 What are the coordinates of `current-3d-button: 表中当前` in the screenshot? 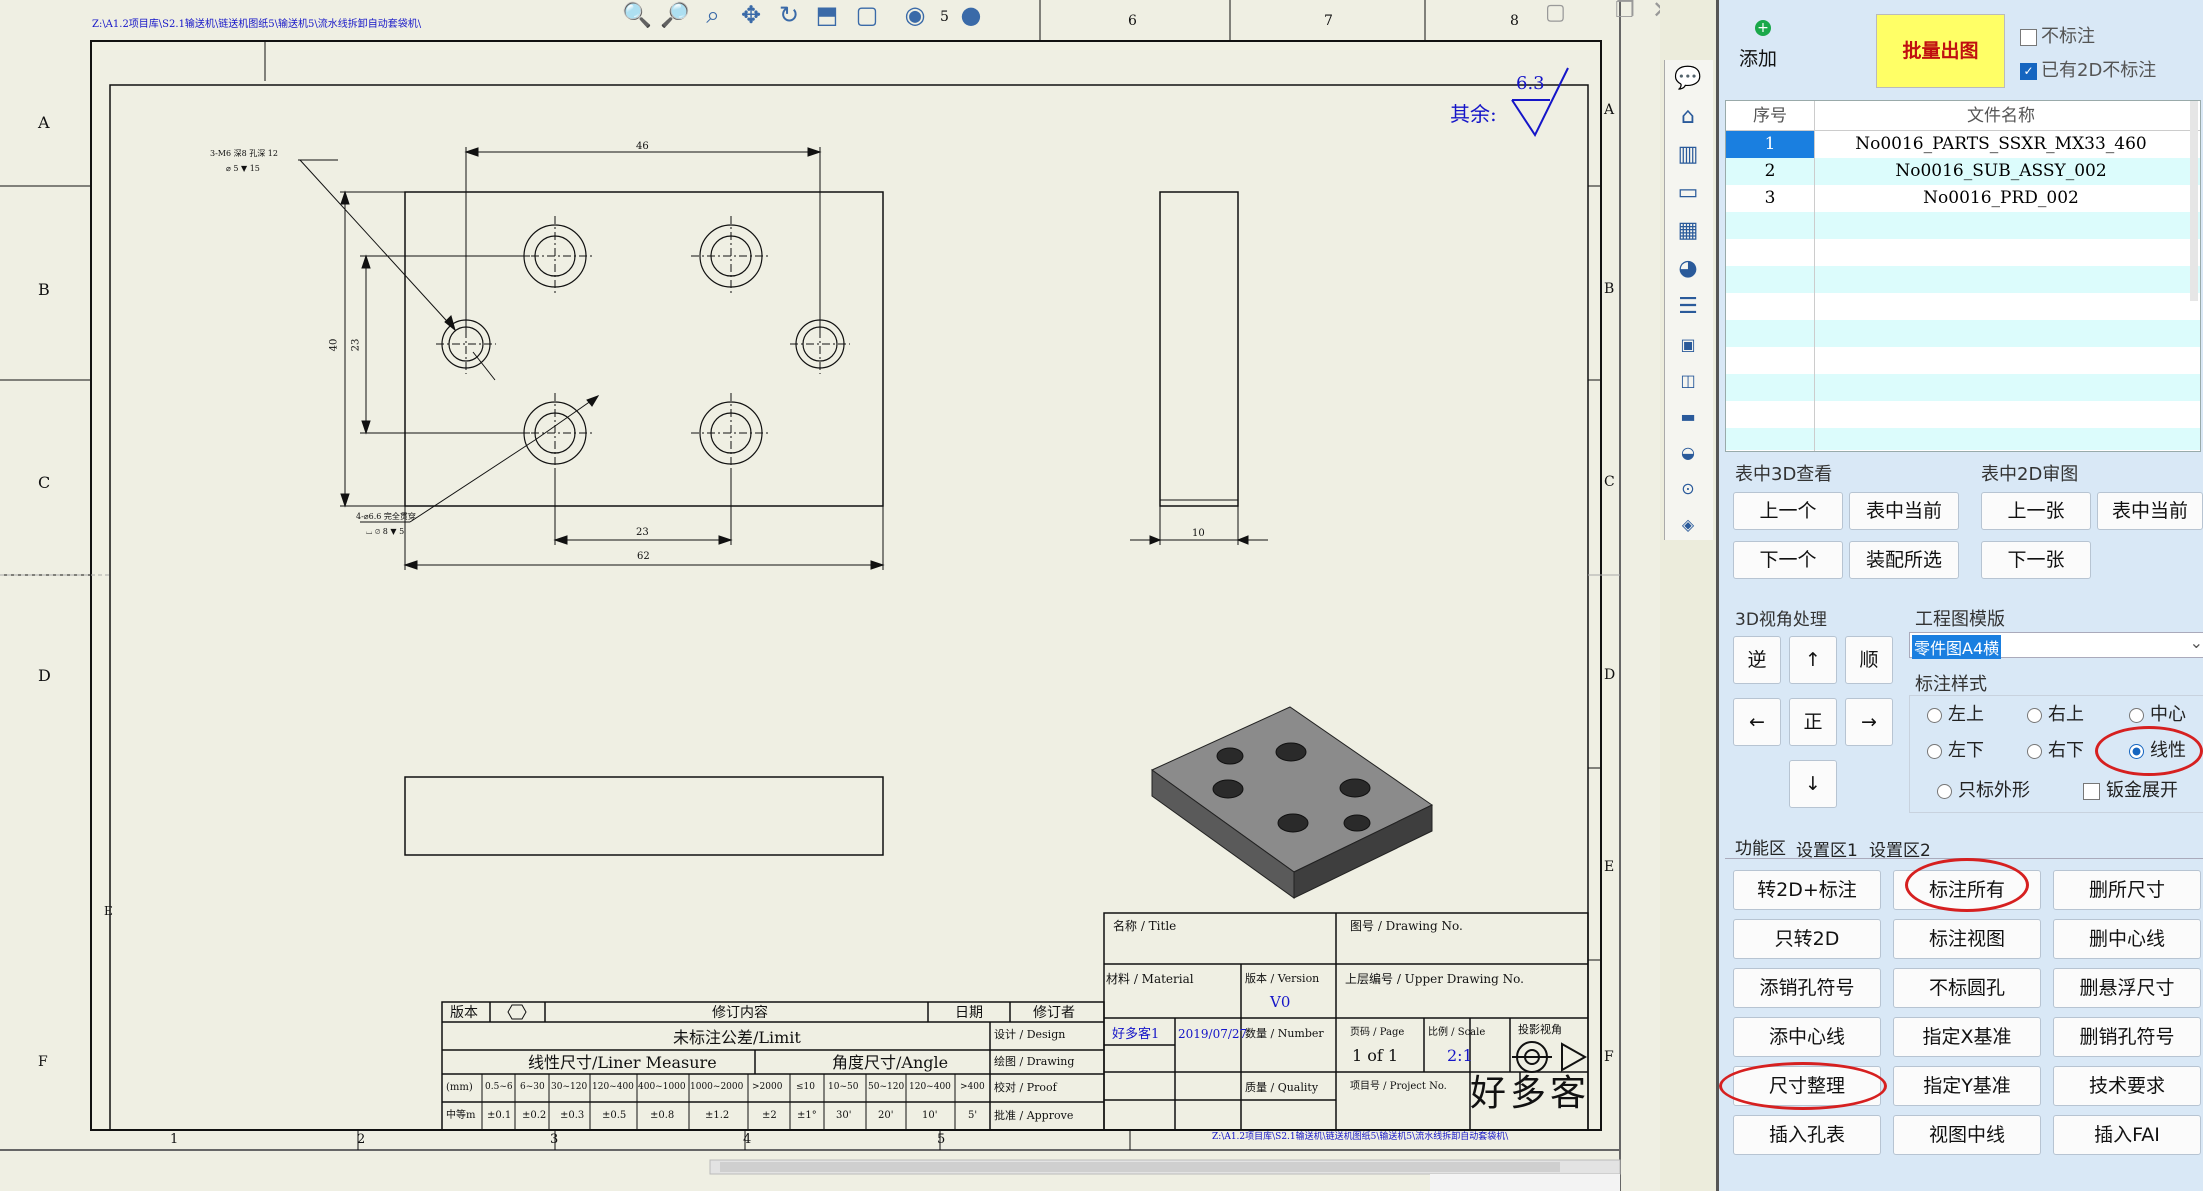 It's located at (1904, 511).